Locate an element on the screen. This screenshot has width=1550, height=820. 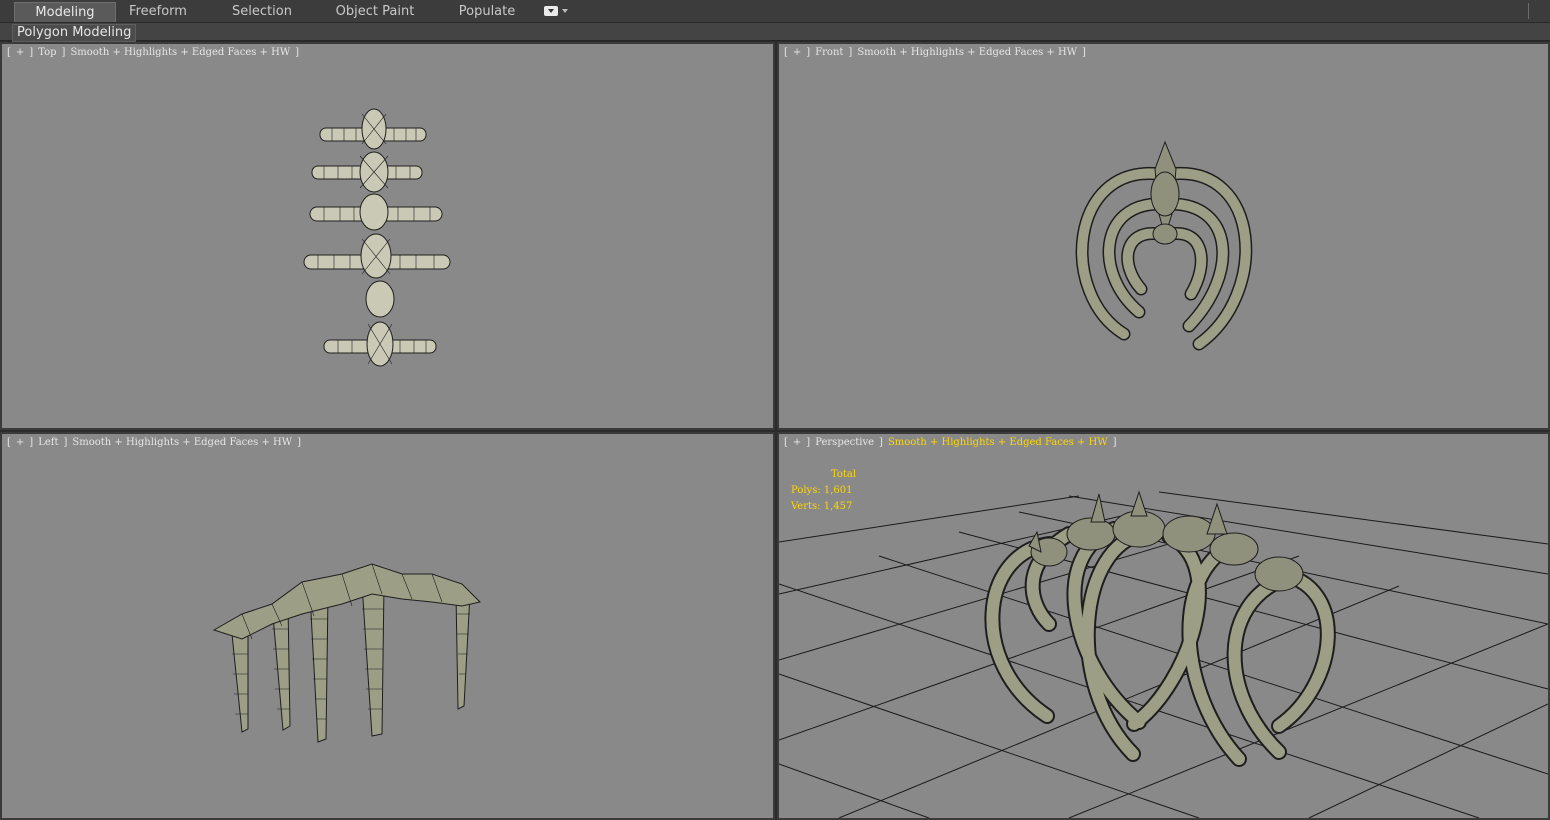
mesh-top-view is located at coordinates (377, 237).